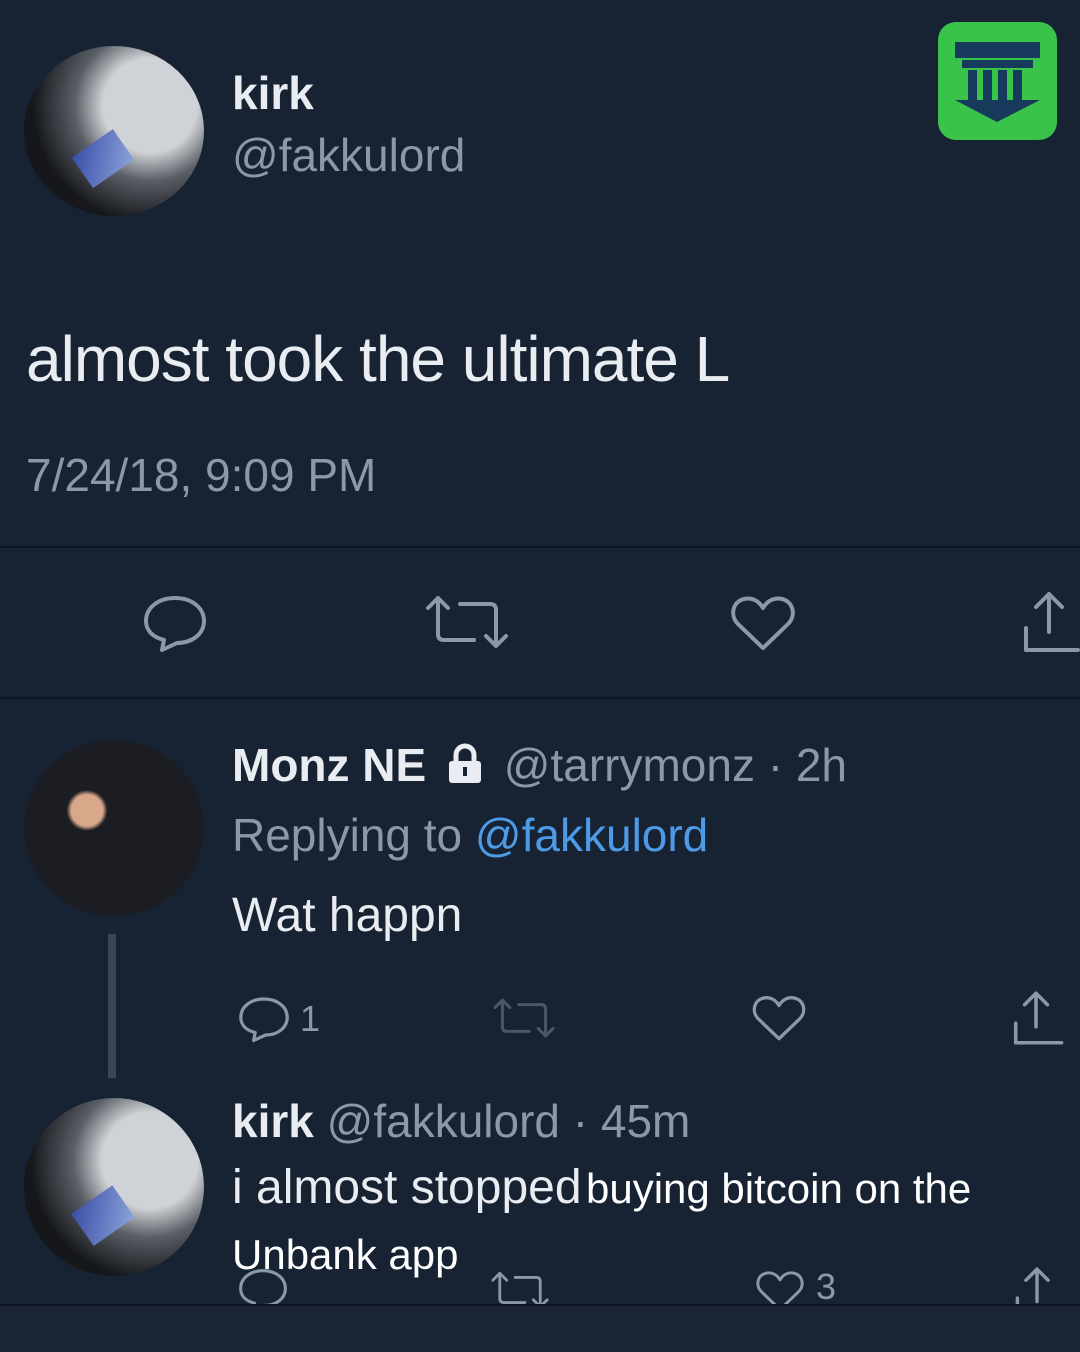 The image size is (1080, 1352). Describe the element at coordinates (347, 835) in the screenshot. I see `replying-label: Replying to` at that location.